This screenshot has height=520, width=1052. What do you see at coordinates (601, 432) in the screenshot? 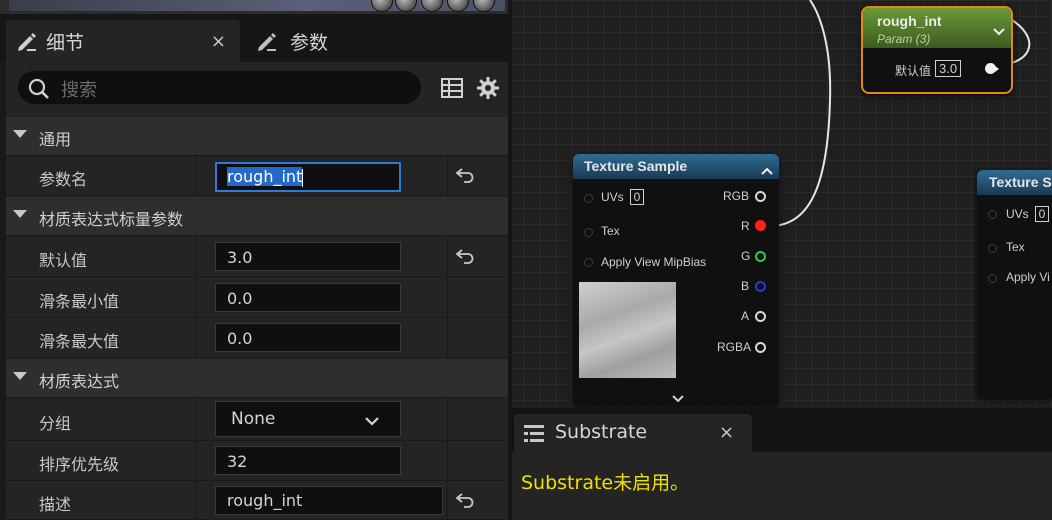
I see `tab-substrate-label: Substrate` at bounding box center [601, 432].